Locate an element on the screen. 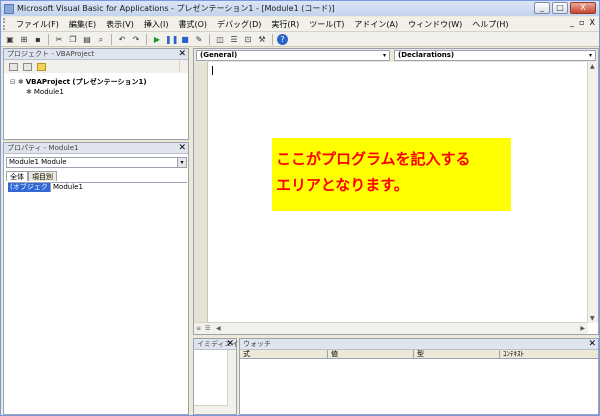  menu-addins: アドイン(A) is located at coordinates (376, 24).